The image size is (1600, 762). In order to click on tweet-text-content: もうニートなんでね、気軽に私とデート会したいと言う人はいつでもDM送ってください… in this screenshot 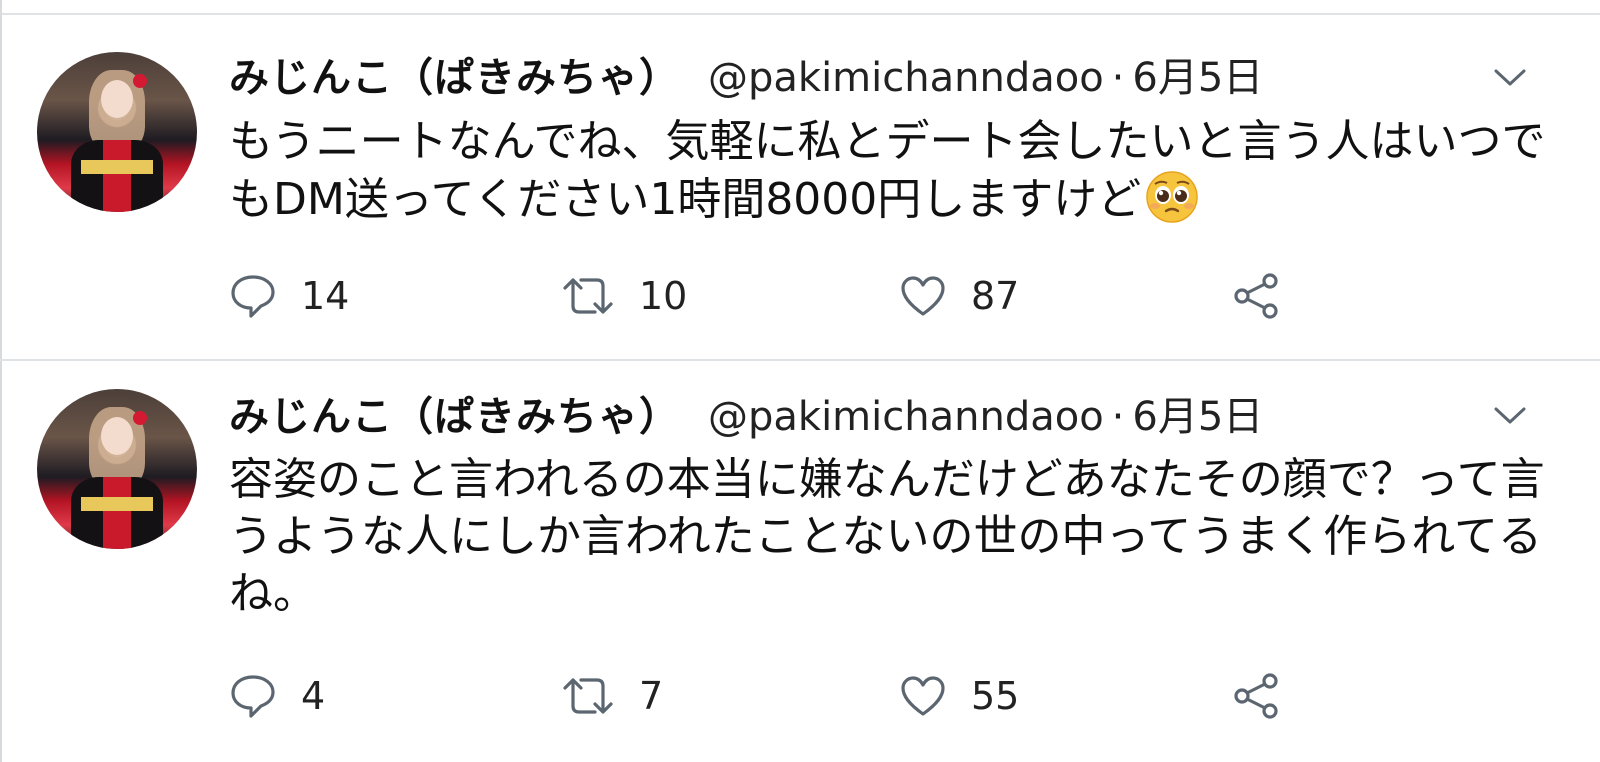, I will do `click(887, 170)`.